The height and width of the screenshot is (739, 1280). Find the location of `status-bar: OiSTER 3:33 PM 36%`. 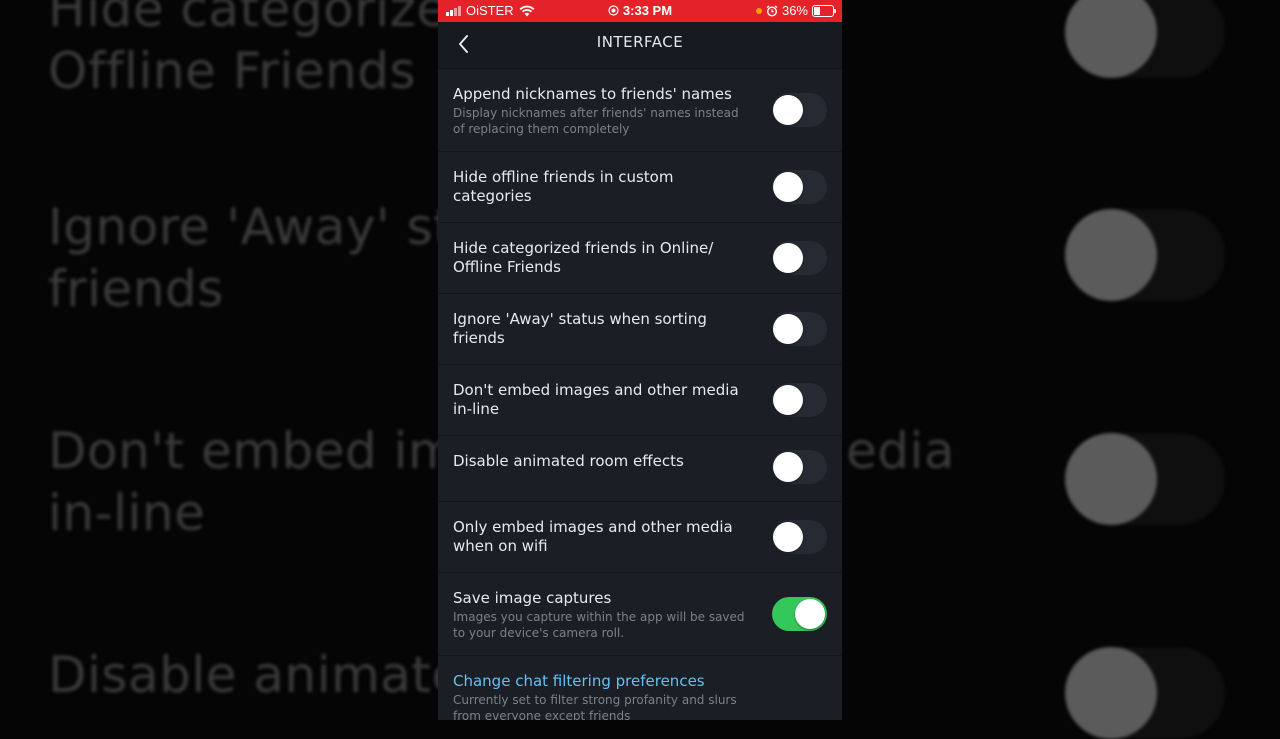

status-bar: OiSTER 3:33 PM 36% is located at coordinates (640, 11).